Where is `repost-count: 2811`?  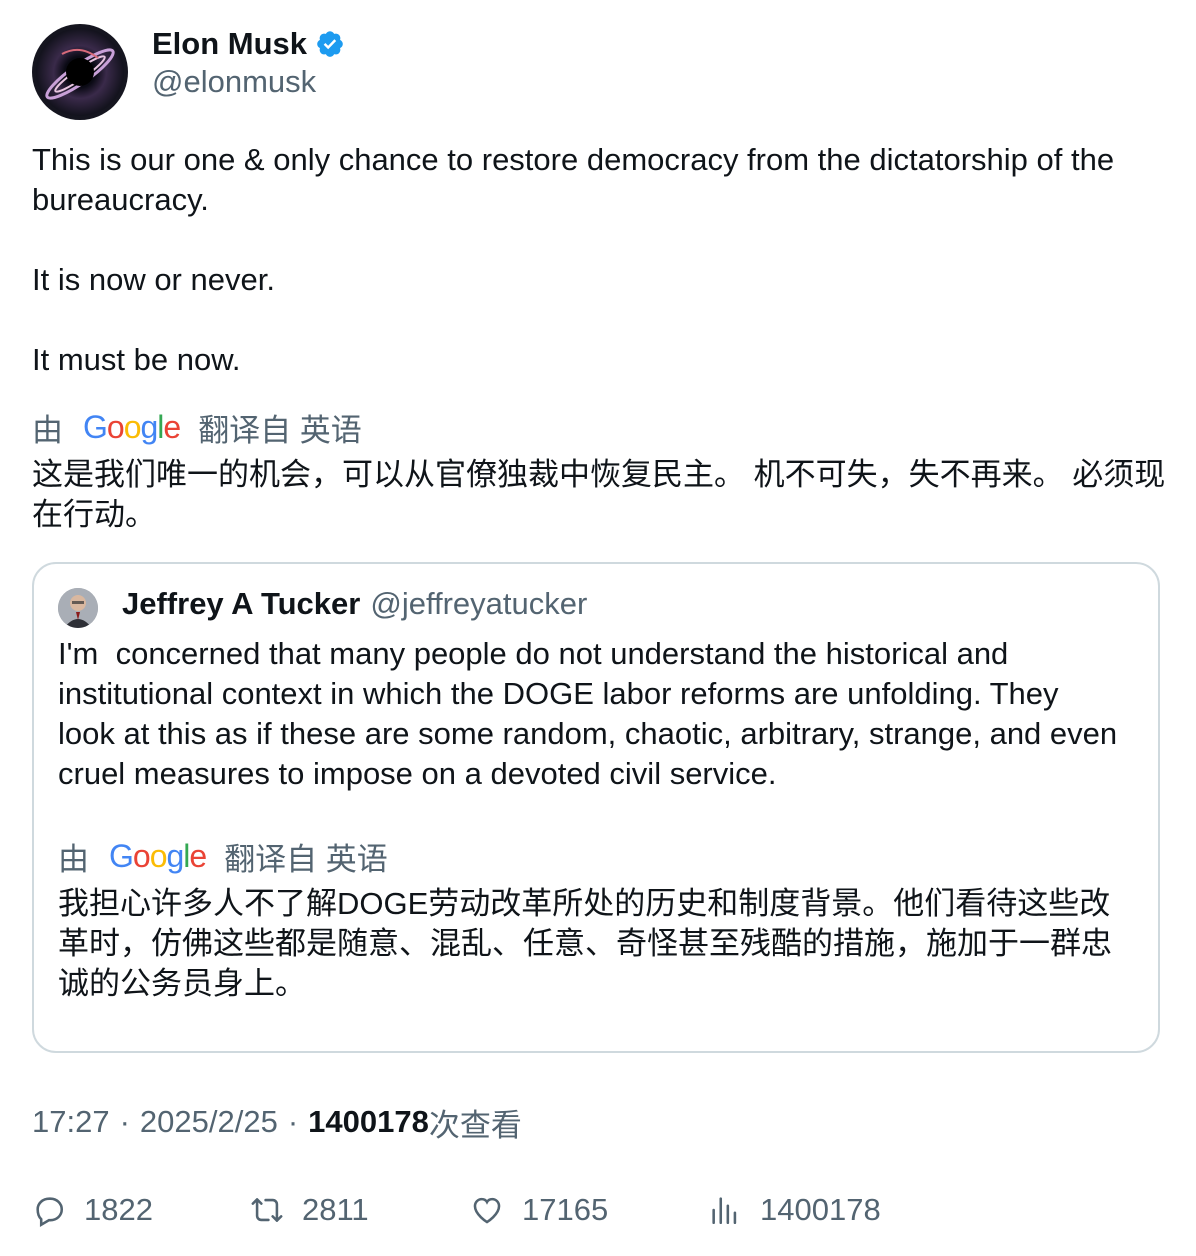 repost-count: 2811 is located at coordinates (335, 1209).